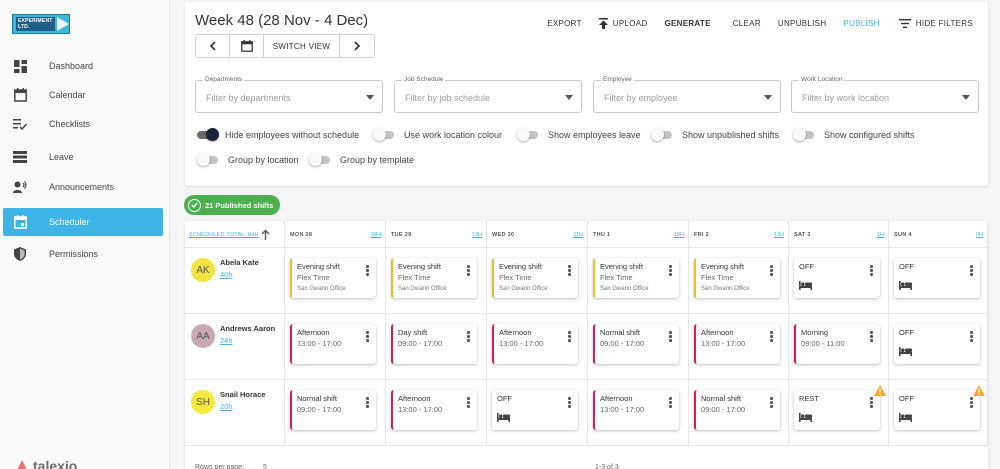 The height and width of the screenshot is (469, 1000). What do you see at coordinates (226, 406) in the screenshot?
I see `employee-hours-link: 20h` at bounding box center [226, 406].